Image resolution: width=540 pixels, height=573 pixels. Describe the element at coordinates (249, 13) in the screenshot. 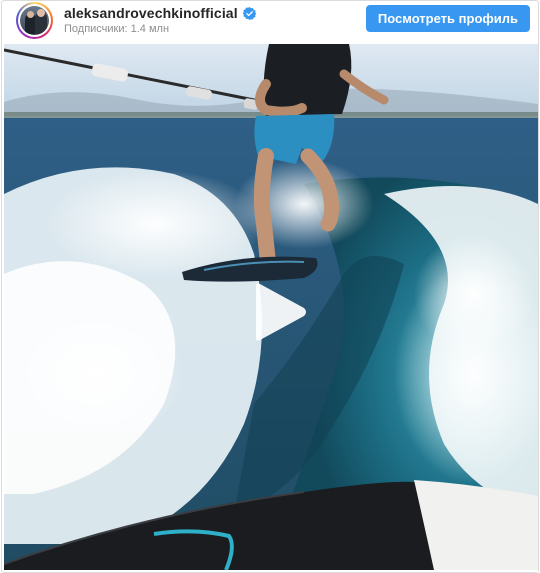

I see `verified-badge-icon` at that location.